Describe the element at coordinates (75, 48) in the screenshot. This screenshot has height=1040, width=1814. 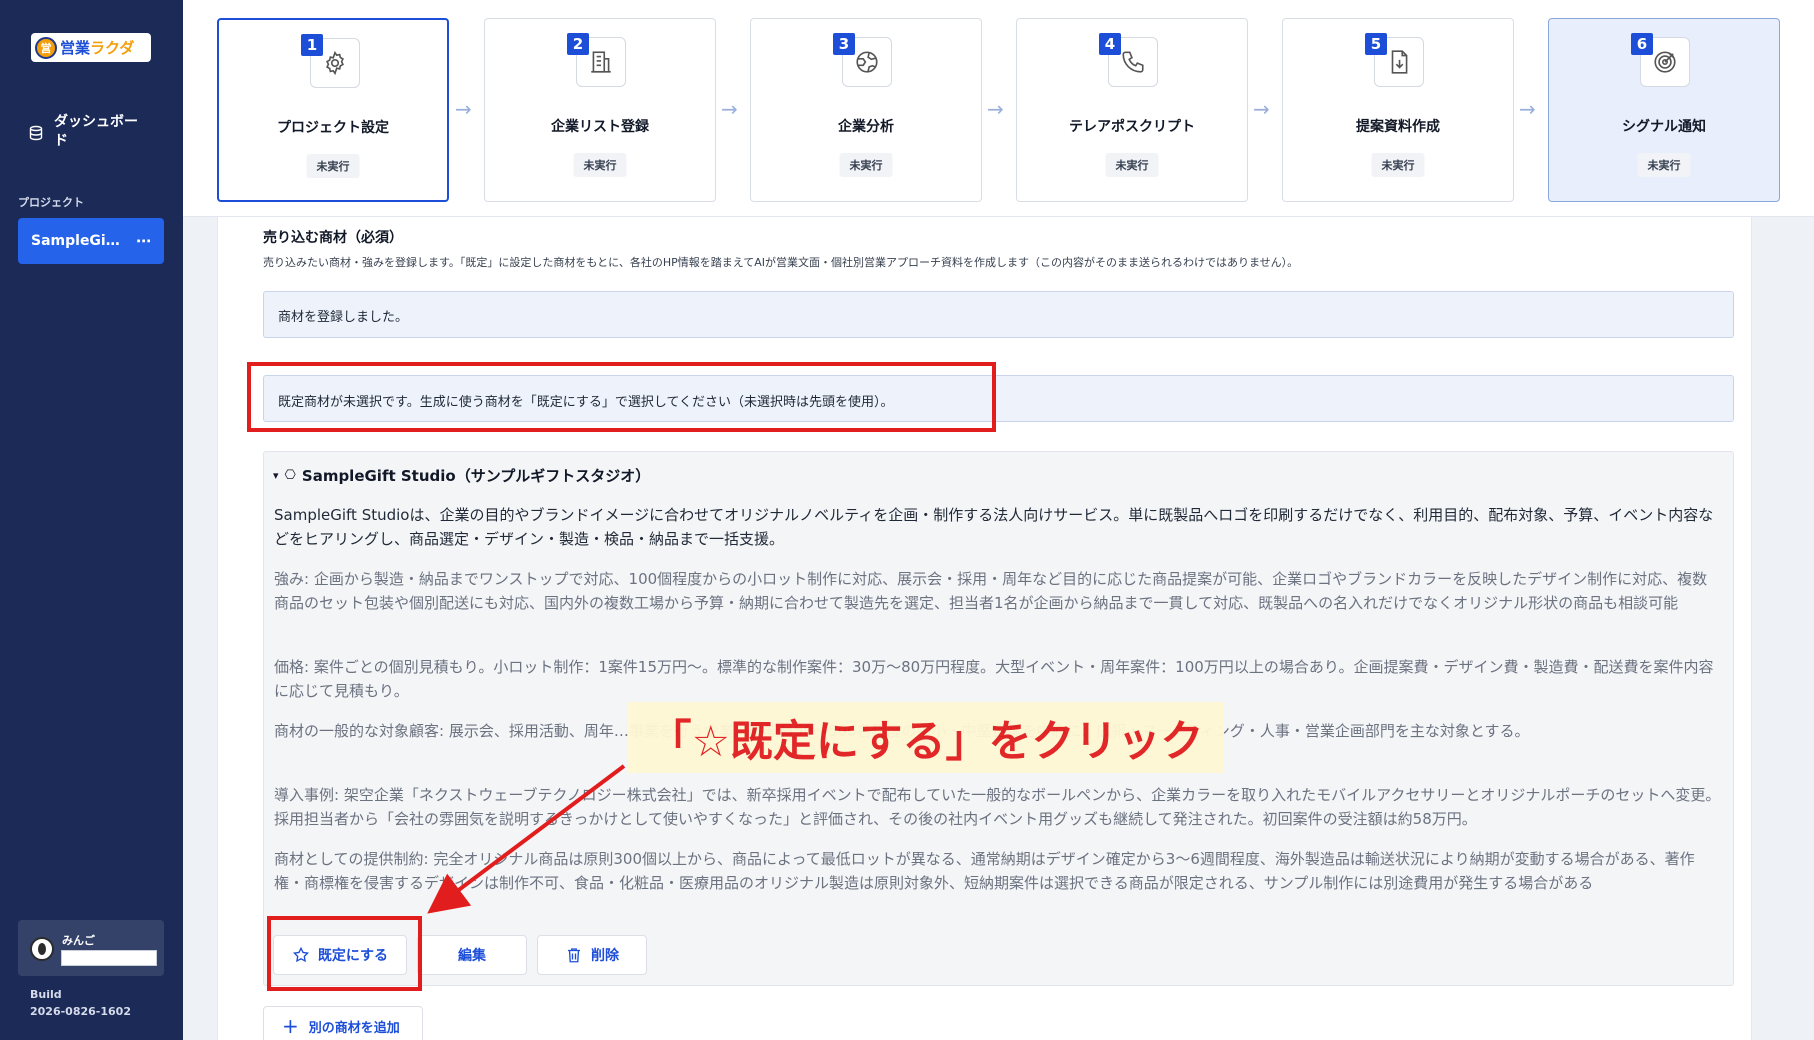
I see `logo-text-a: 営業` at that location.